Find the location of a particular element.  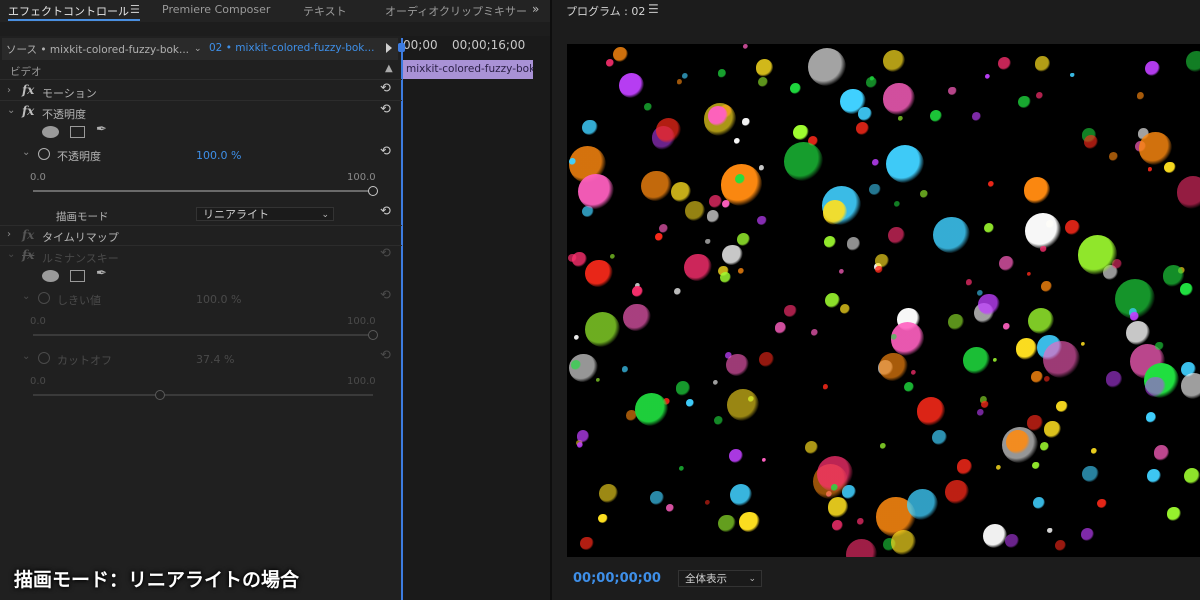

opacity-max-label: 100.0 is located at coordinates (361, 177).